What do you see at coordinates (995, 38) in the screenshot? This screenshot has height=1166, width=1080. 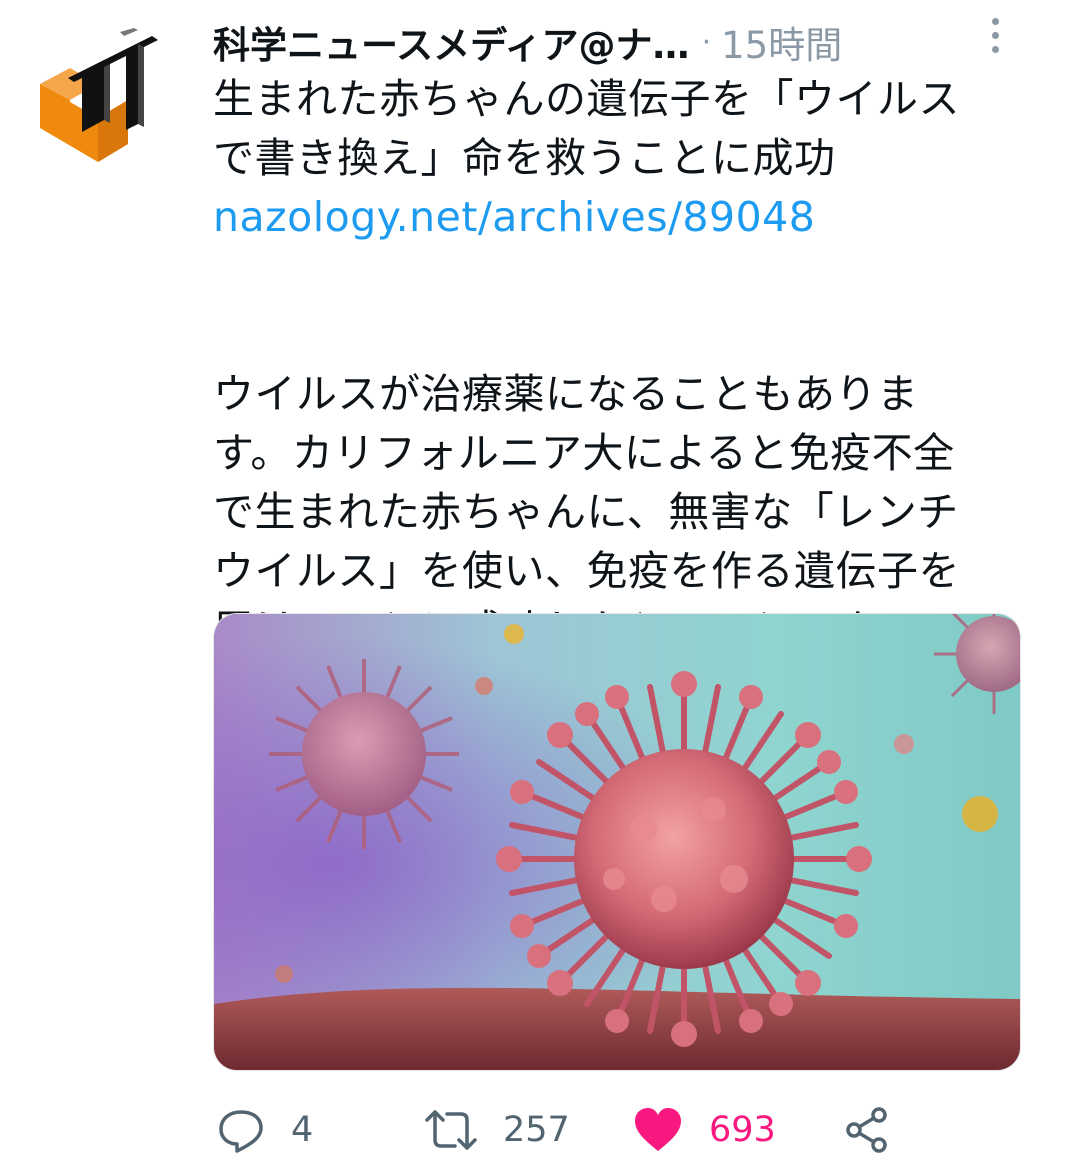 I see `more-options-icon` at bounding box center [995, 38].